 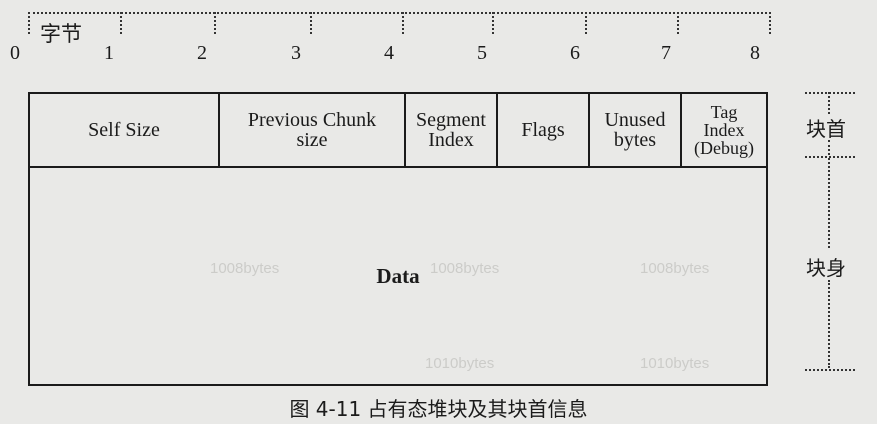 I want to click on tick-label: 0, so click(x=15, y=53).